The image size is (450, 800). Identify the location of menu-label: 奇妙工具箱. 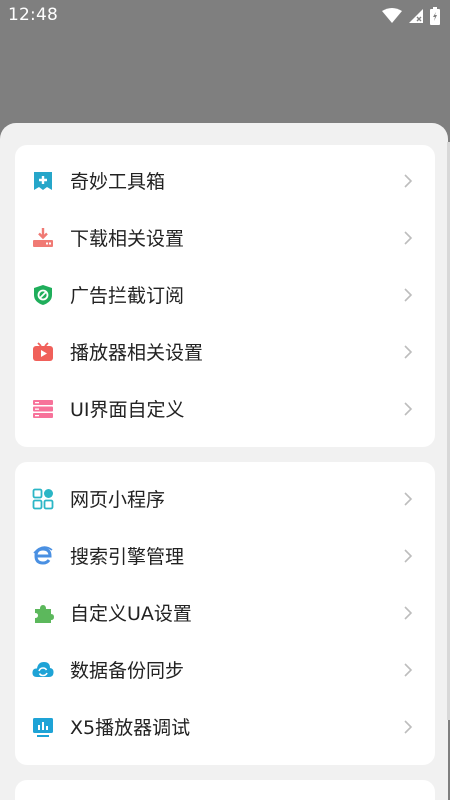
(118, 182).